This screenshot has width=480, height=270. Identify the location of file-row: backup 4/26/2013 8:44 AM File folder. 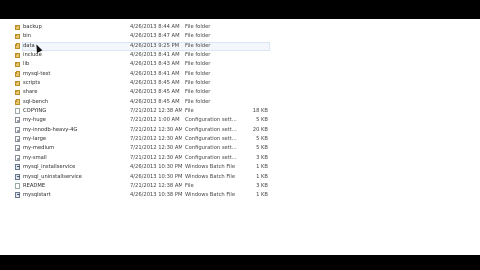
(240, 27).